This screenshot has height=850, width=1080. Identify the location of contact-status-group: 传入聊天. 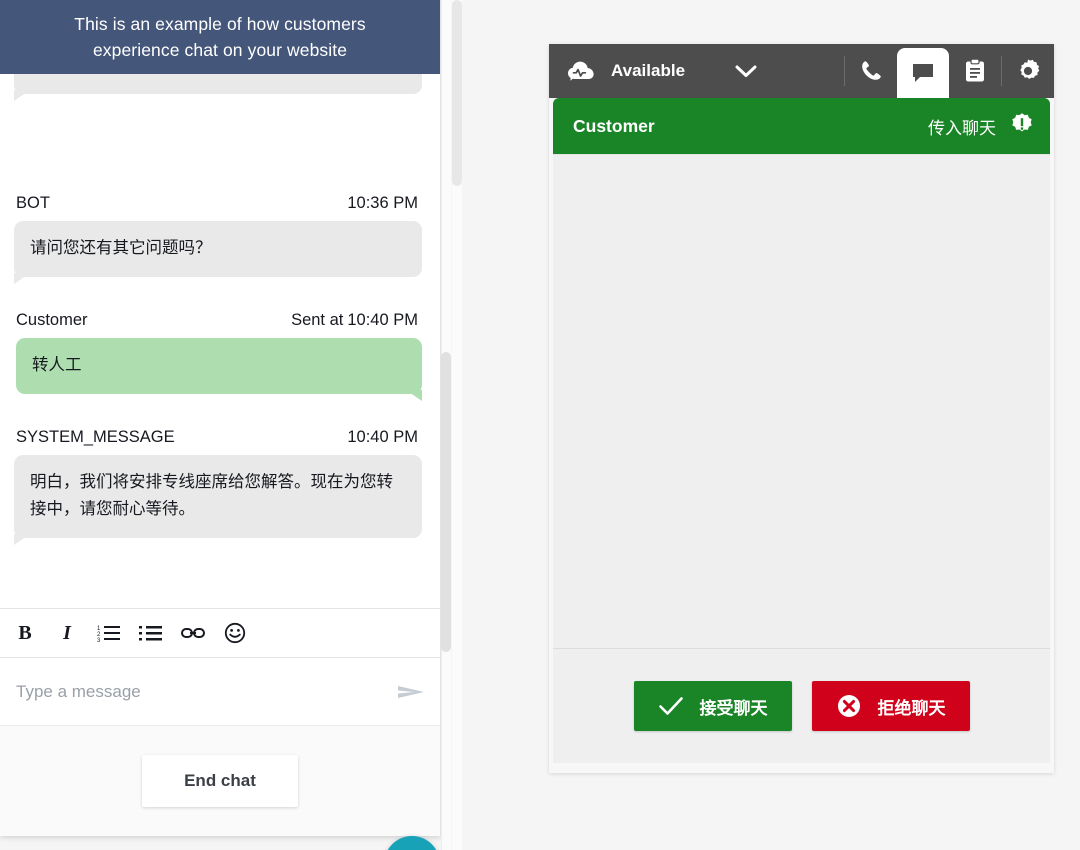
(981, 126).